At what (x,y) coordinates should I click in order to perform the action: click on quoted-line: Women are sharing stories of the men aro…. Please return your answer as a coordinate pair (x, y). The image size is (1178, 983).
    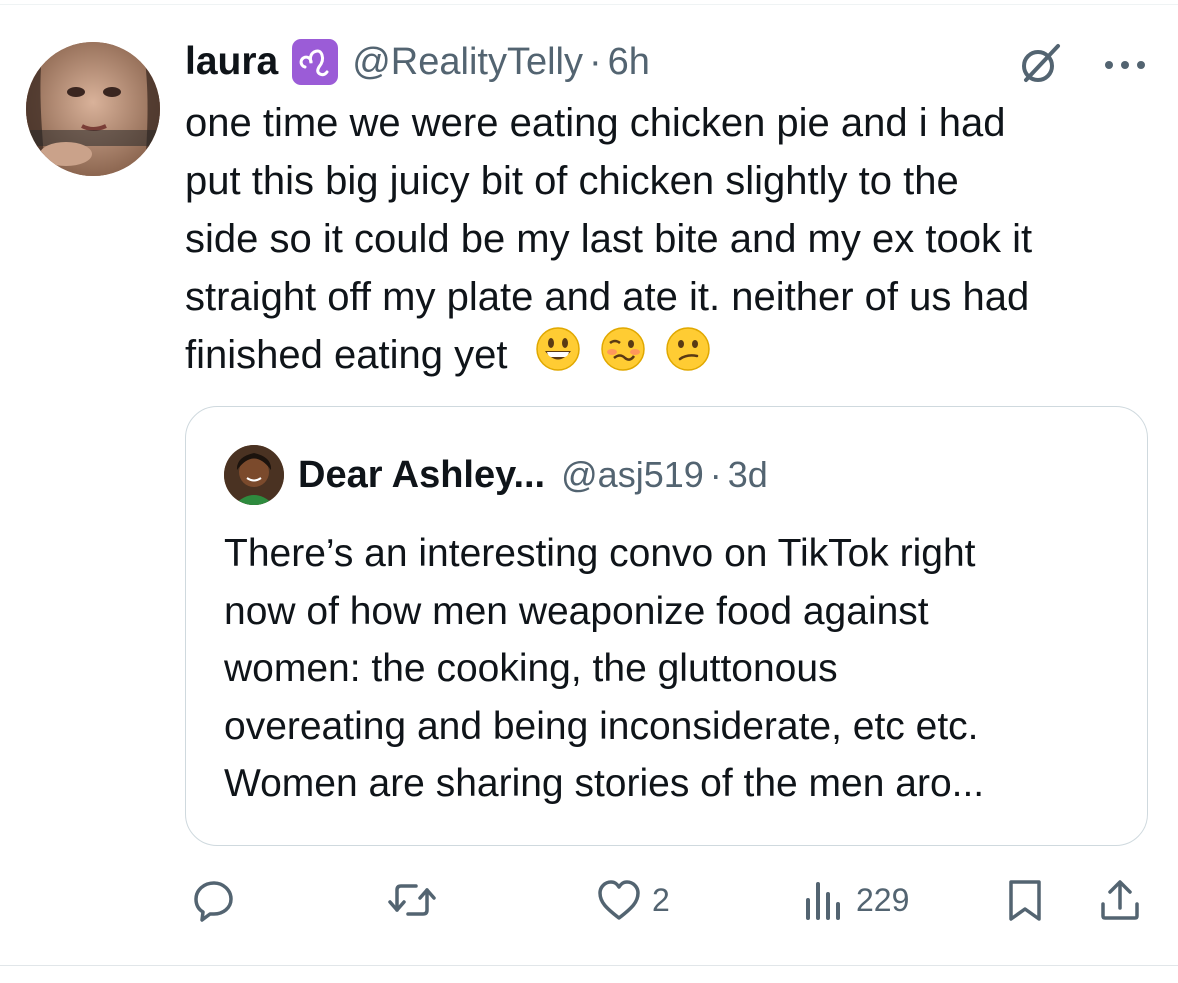
    Looking at the image, I should click on (604, 783).